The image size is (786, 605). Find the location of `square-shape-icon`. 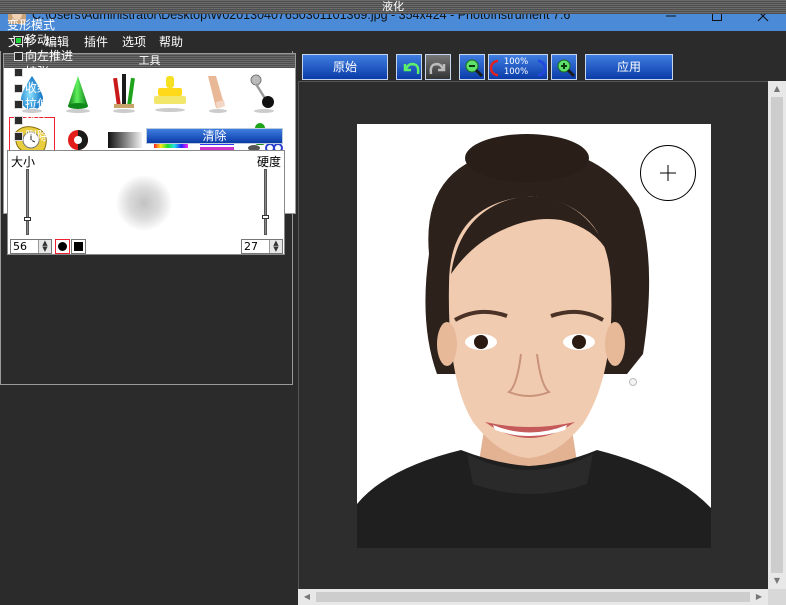

square-shape-icon is located at coordinates (78, 246).